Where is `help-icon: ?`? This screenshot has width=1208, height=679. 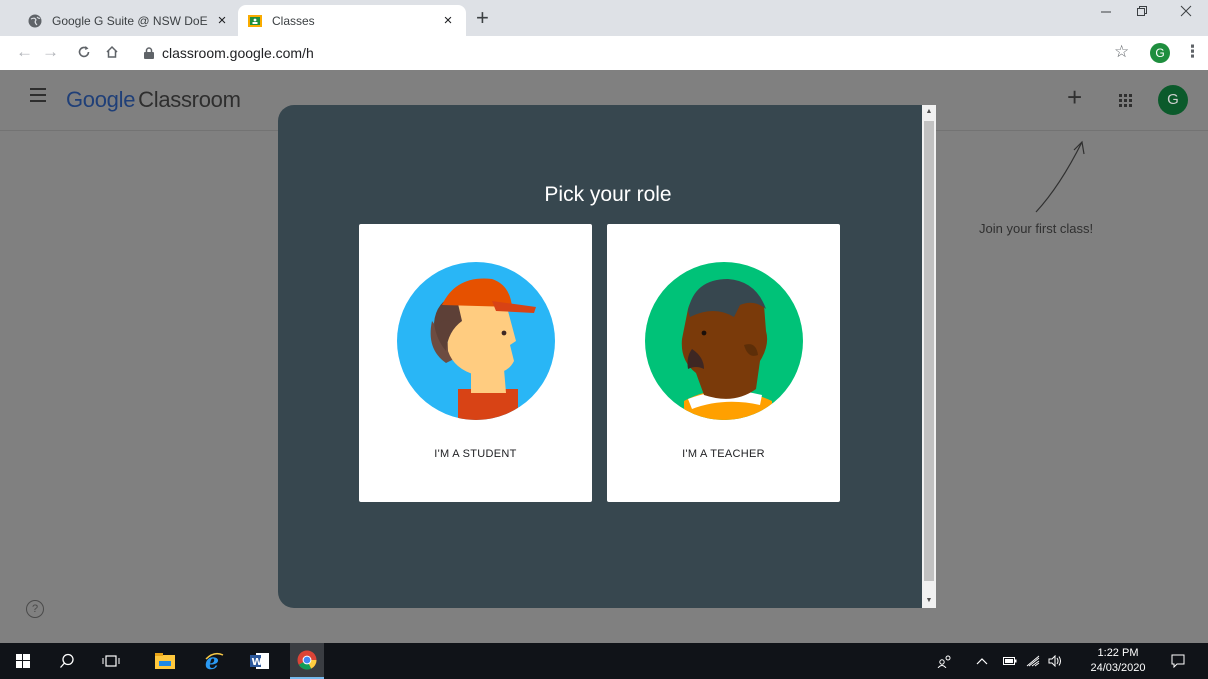
help-icon: ? is located at coordinates (35, 609).